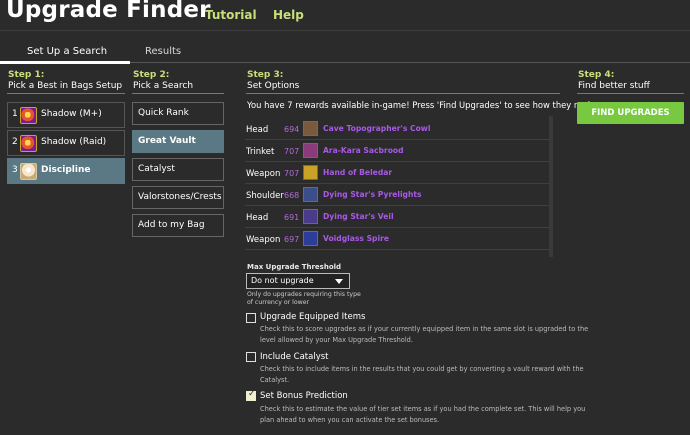 Image resolution: width=690 pixels, height=435 pixels. What do you see at coordinates (372, 194) in the screenshot?
I see `reward-item-name: Dying Star's Pyrelights` at bounding box center [372, 194].